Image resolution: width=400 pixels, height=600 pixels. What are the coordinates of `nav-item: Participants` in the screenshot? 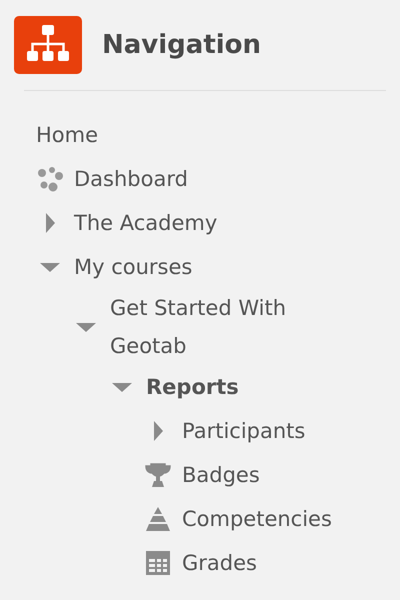 It's located at (244, 431).